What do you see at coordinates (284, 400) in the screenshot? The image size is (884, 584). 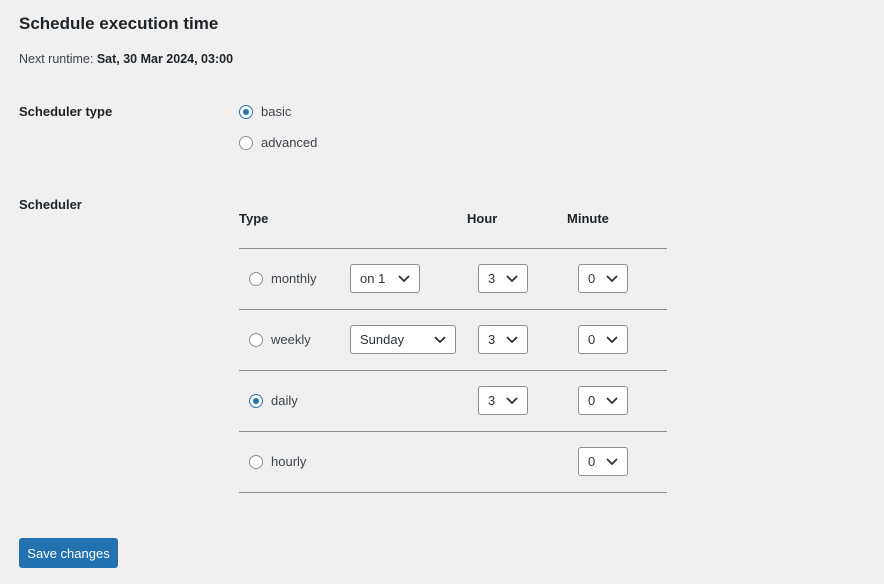 I see `radio-daily-label: daily` at bounding box center [284, 400].